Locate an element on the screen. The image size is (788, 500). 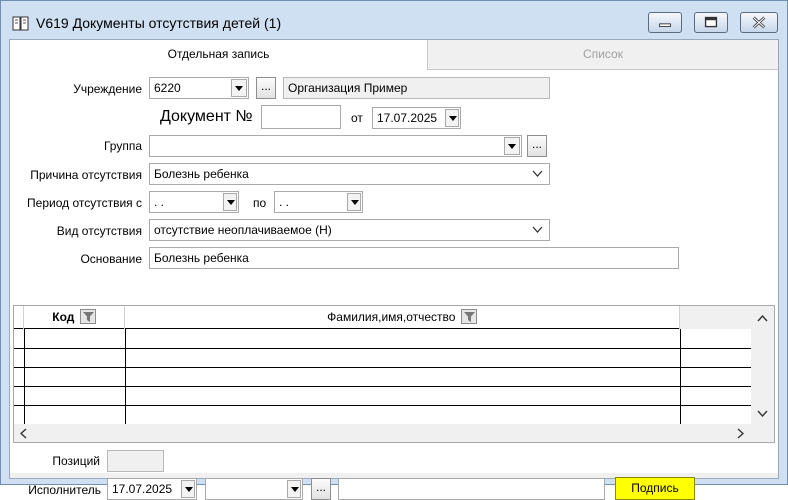
reason-value: Болезнь ребенка is located at coordinates (201, 174).